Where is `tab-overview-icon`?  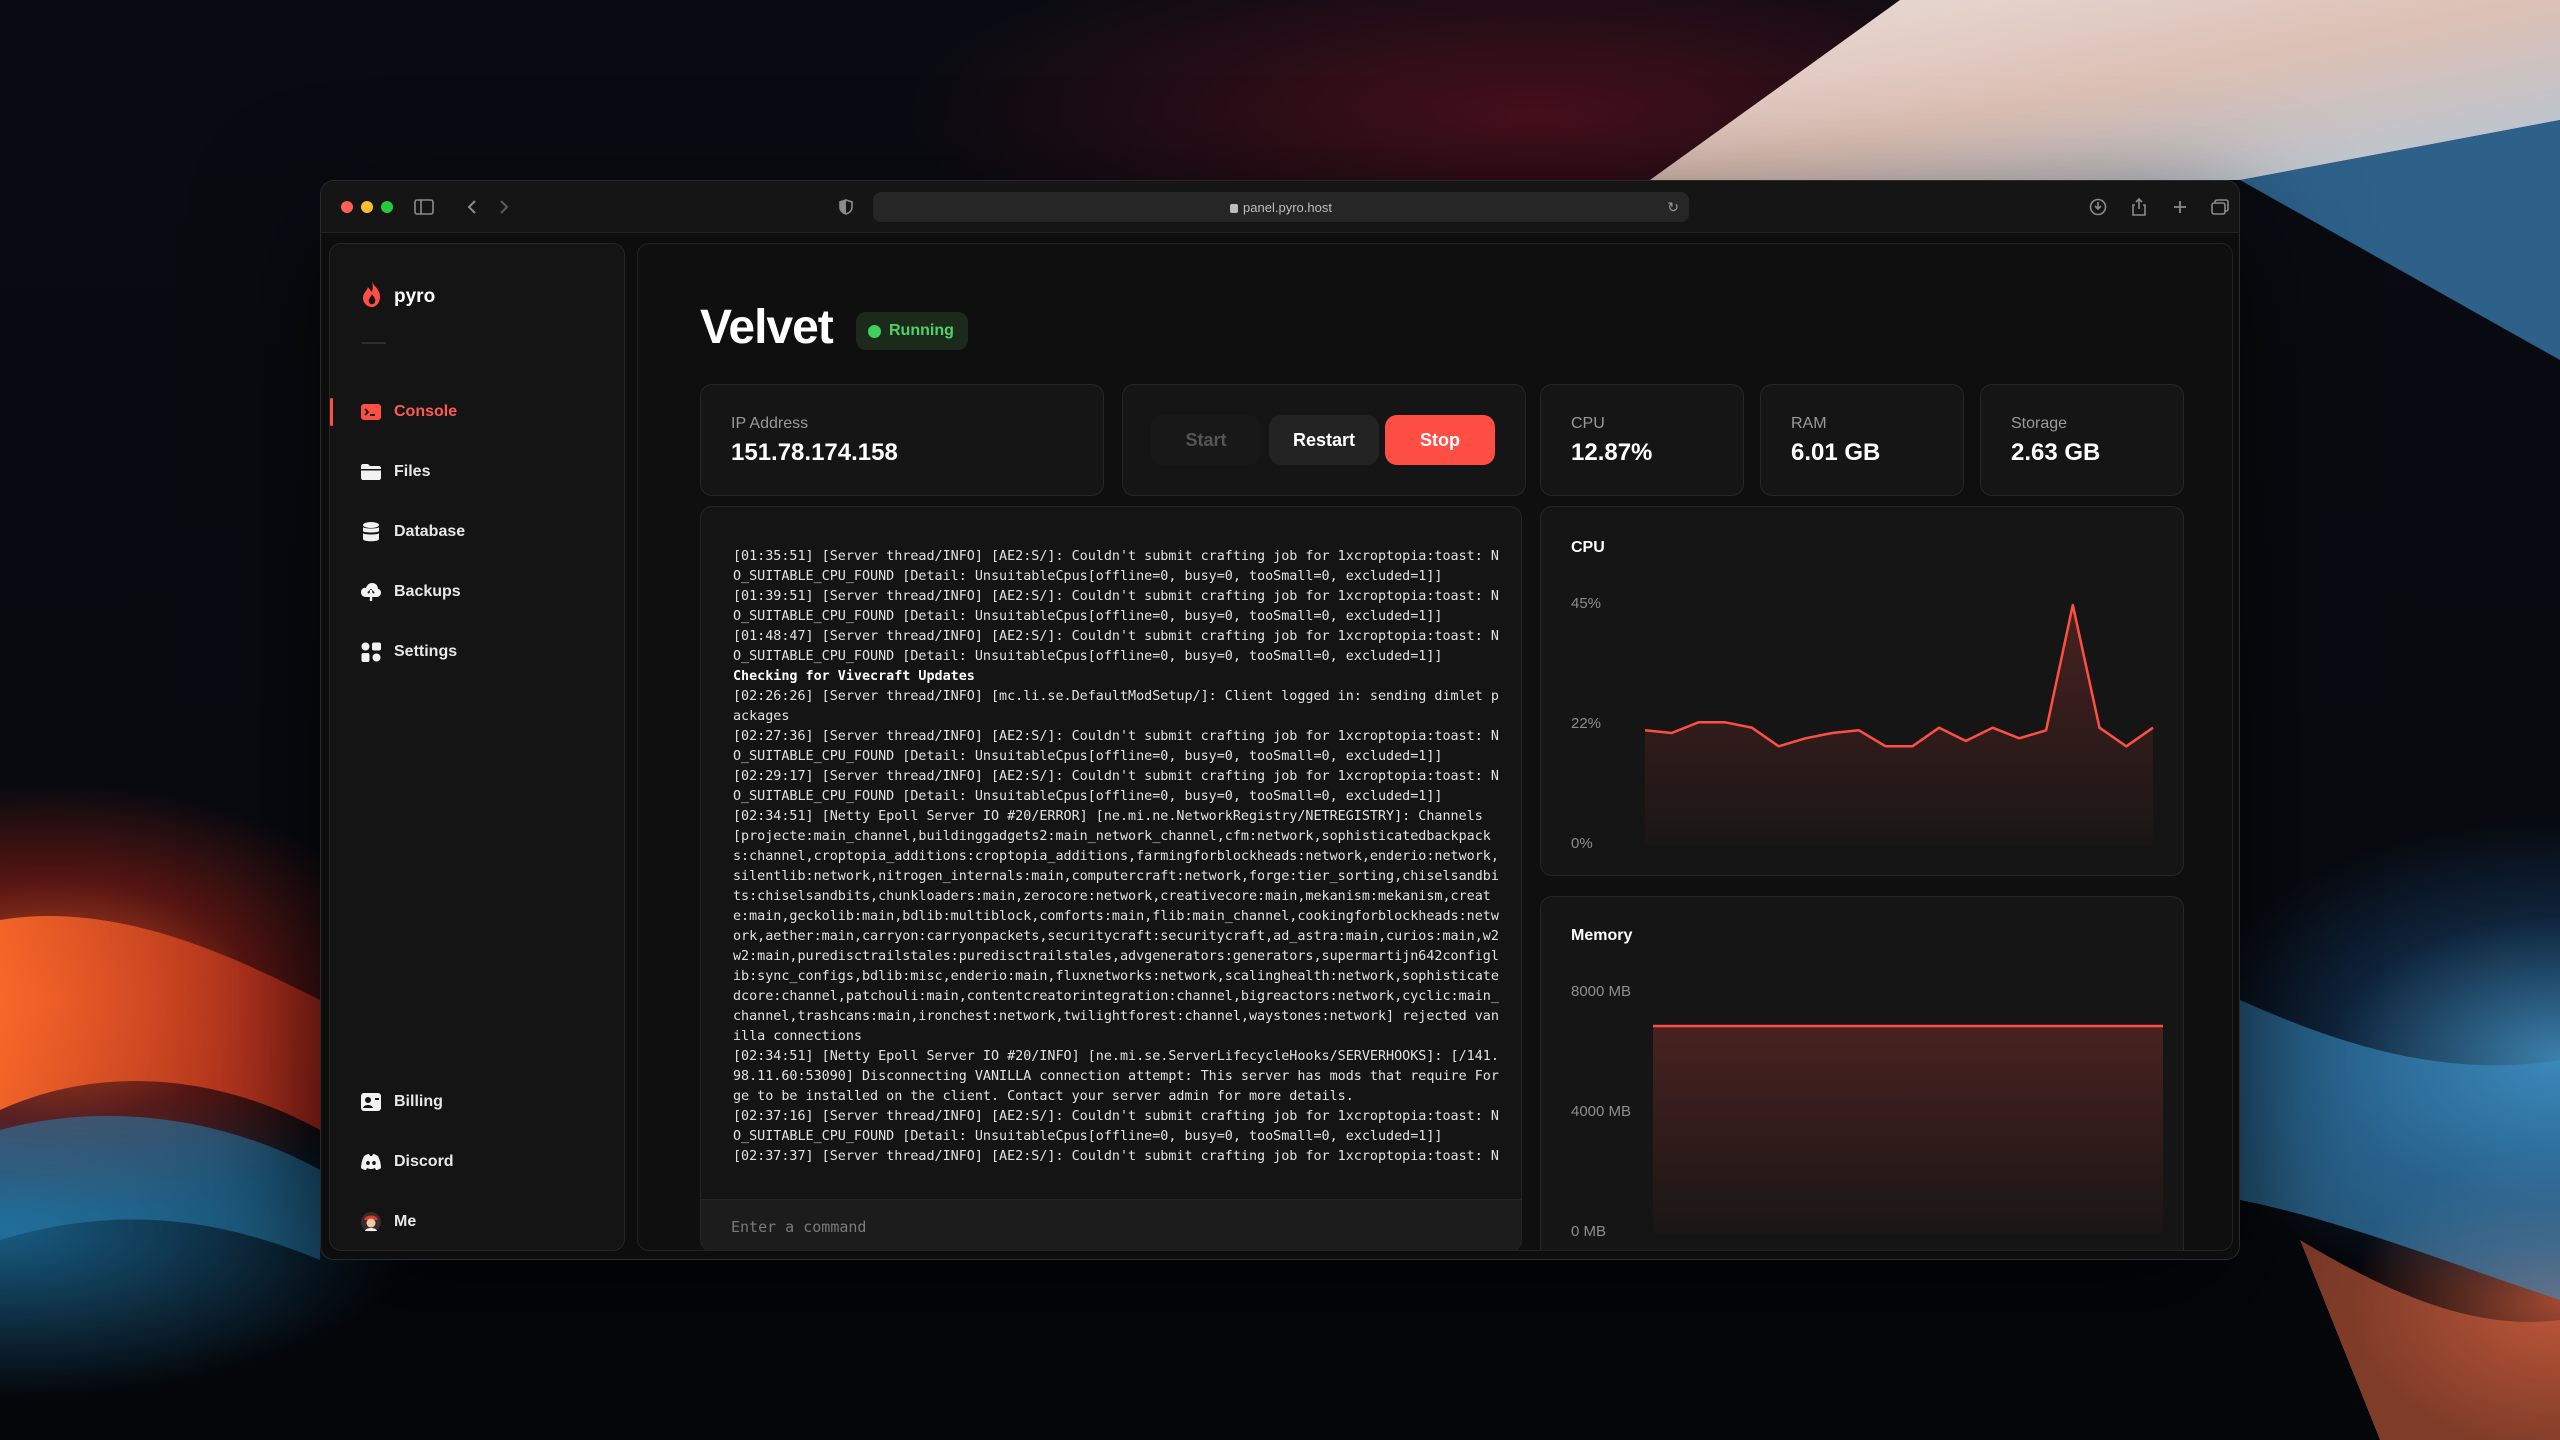 tab-overview-icon is located at coordinates (2220, 207).